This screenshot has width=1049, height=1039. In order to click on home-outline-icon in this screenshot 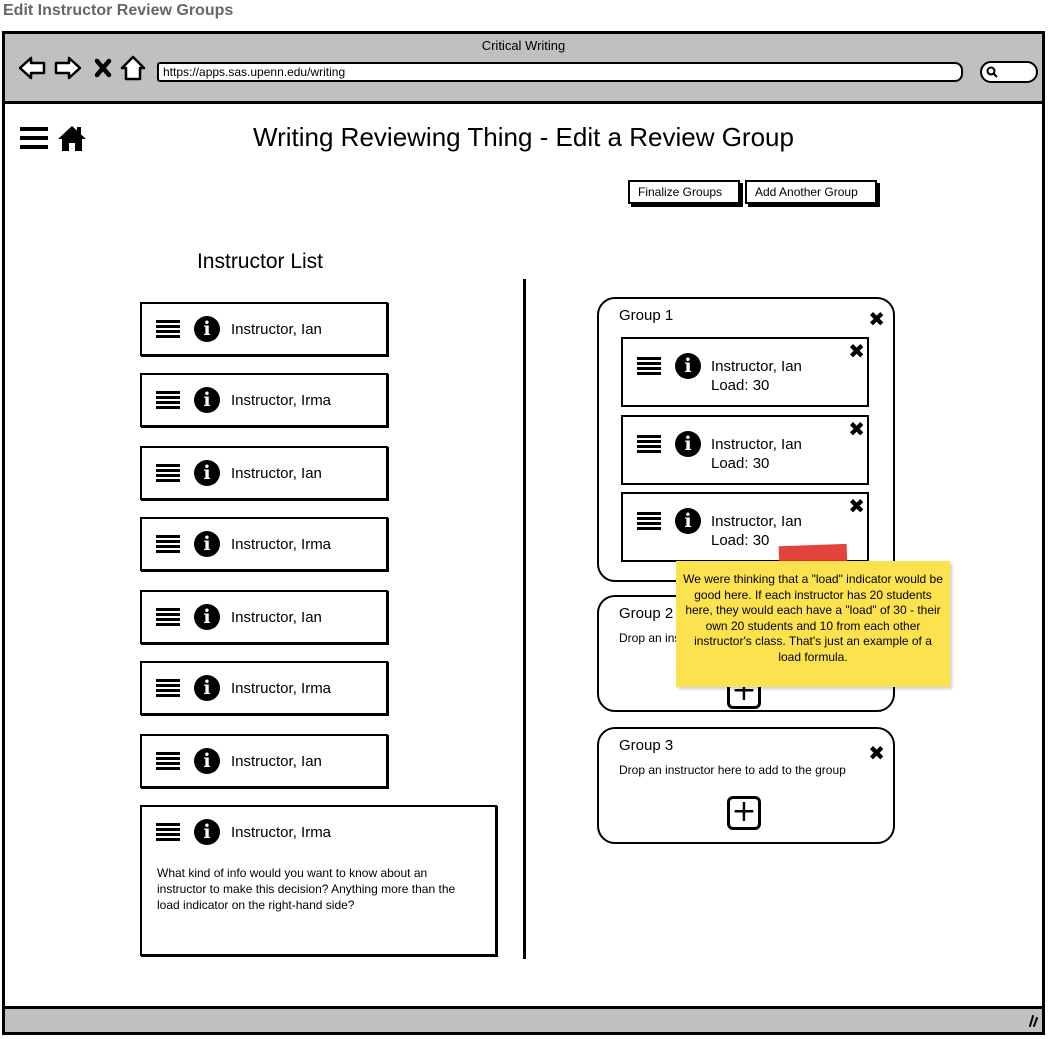, I will do `click(133, 68)`.